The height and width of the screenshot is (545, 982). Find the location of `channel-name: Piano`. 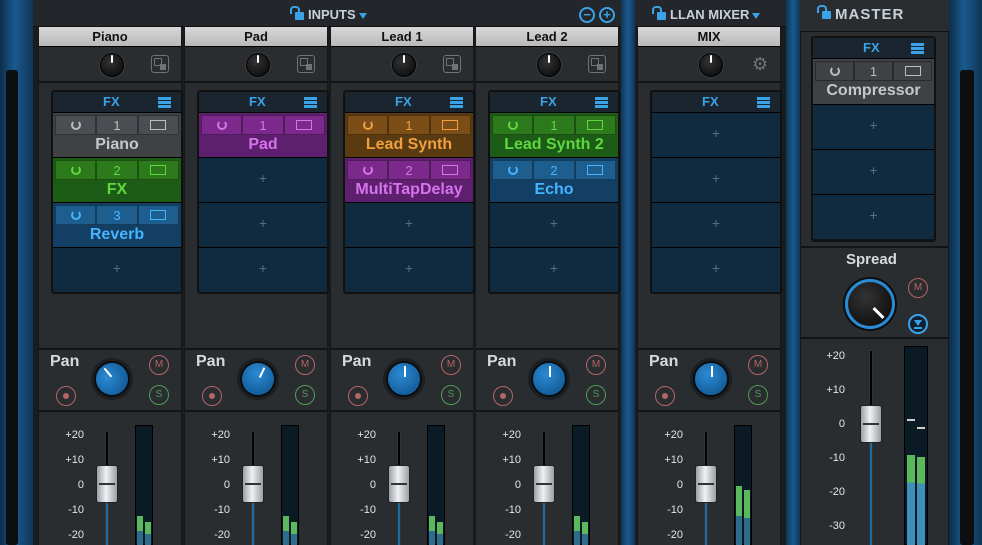

channel-name: Piano is located at coordinates (110, 37).